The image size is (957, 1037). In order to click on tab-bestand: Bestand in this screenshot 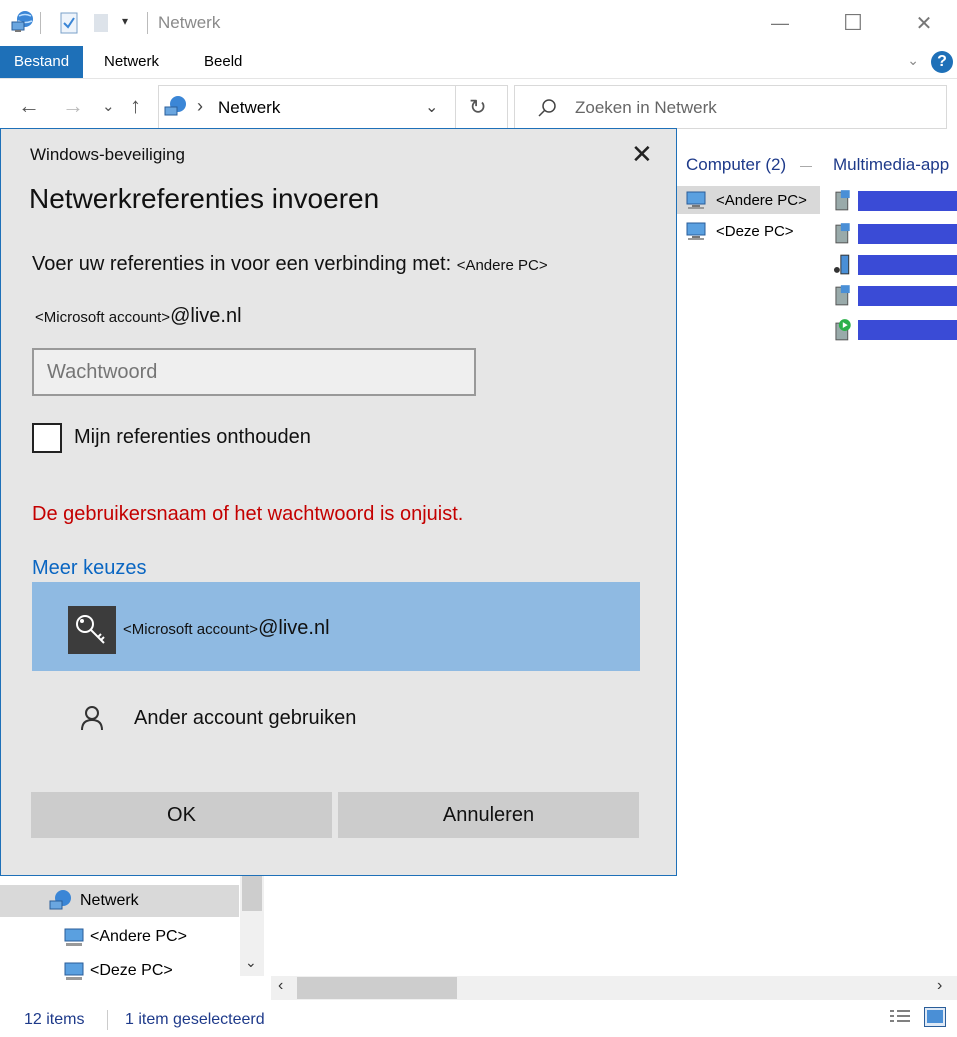, I will do `click(42, 62)`.